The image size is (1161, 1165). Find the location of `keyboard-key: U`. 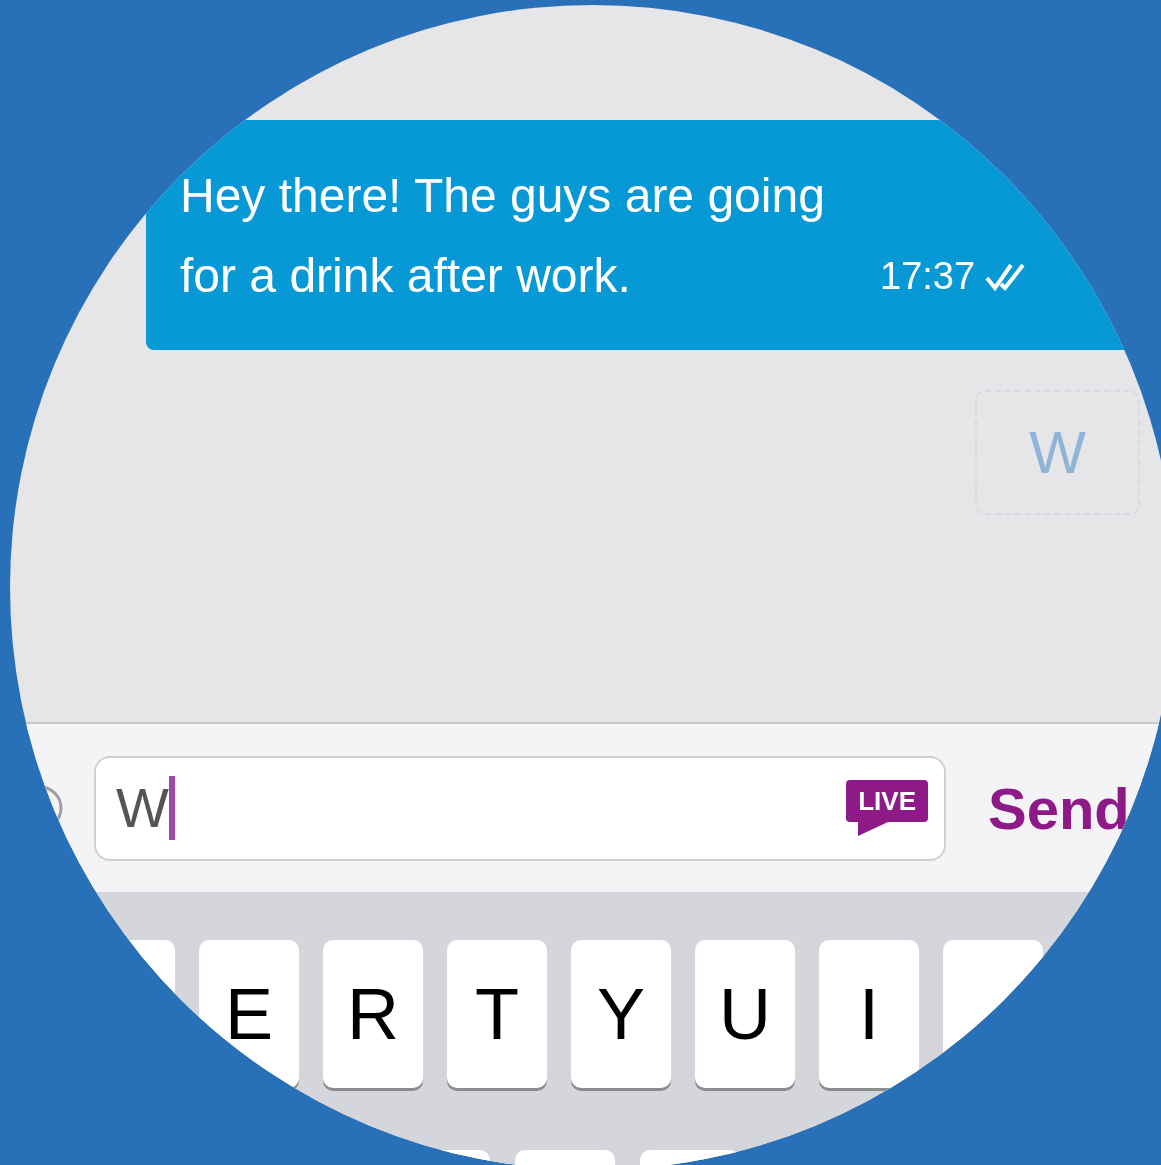

keyboard-key: U is located at coordinates (745, 1014).